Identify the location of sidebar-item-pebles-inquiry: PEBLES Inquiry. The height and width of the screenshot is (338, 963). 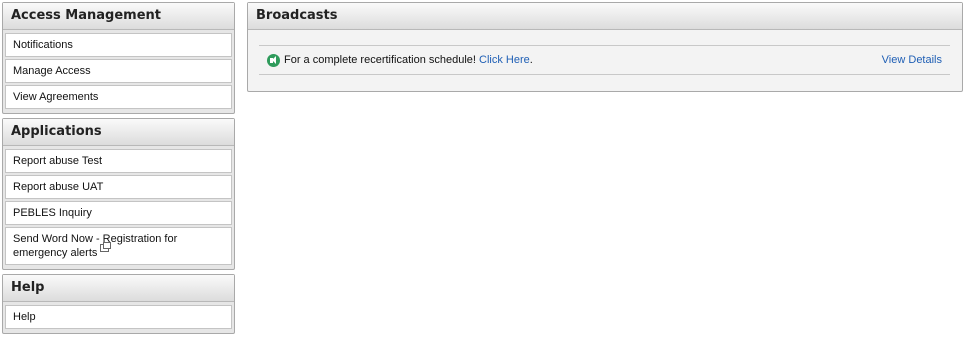
(118, 213).